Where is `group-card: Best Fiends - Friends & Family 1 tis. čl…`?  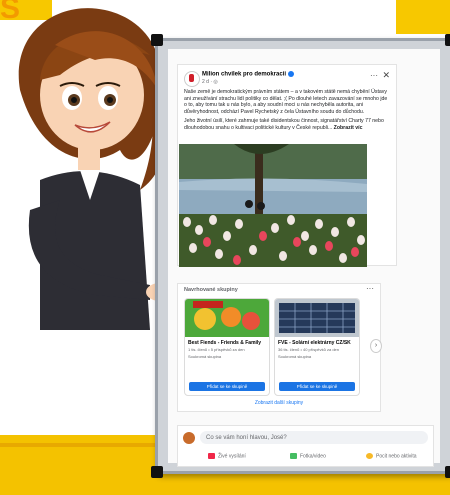 group-card: Best Fiends - Friends & Family 1 tis. čl… is located at coordinates (227, 347).